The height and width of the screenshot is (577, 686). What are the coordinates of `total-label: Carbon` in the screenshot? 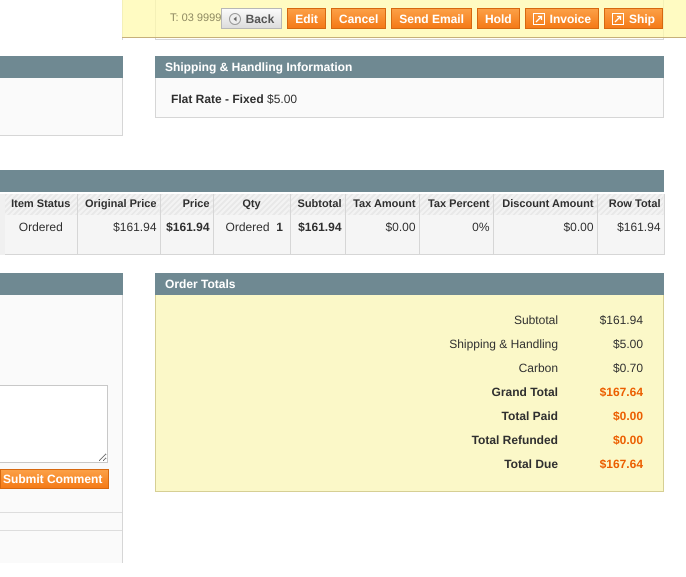 It's located at (538, 368).